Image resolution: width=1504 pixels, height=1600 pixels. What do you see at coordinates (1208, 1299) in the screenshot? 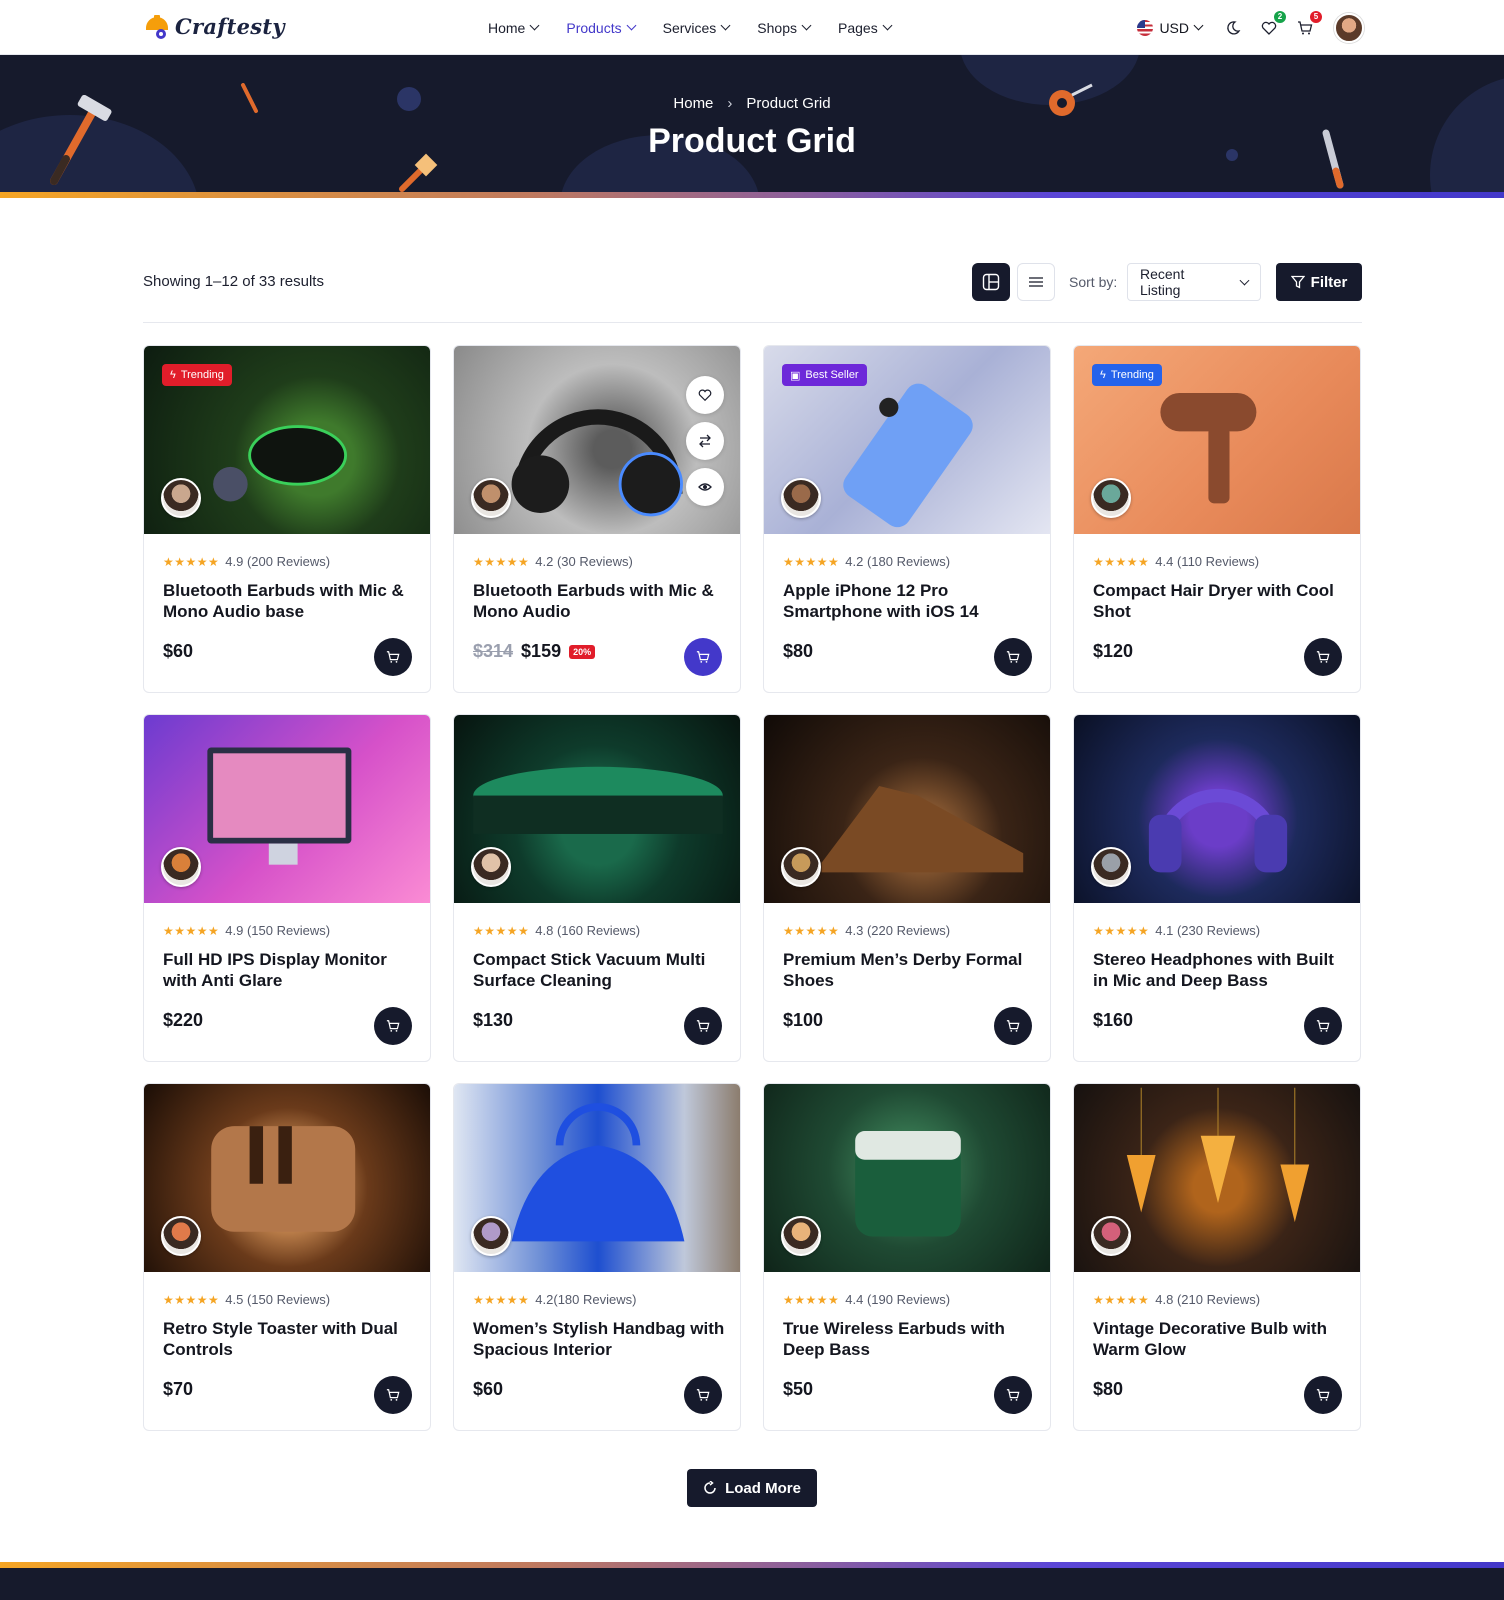
I see `rating-text: 4.8 (210 Reviews)` at bounding box center [1208, 1299].